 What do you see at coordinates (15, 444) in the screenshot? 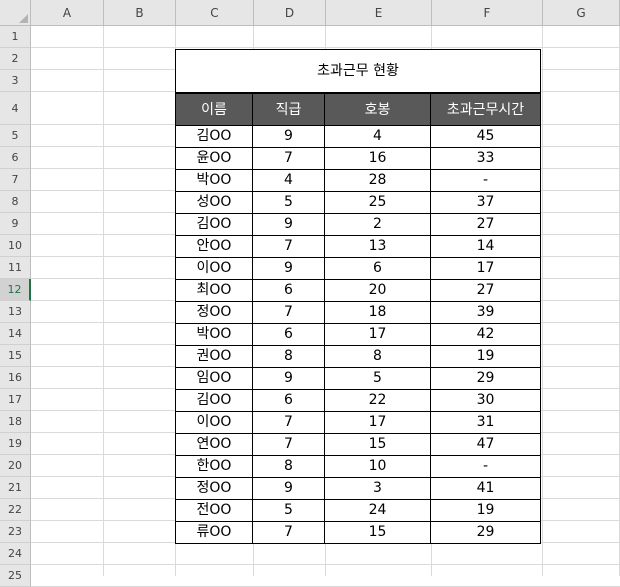
I see `row-header-19: 19` at bounding box center [15, 444].